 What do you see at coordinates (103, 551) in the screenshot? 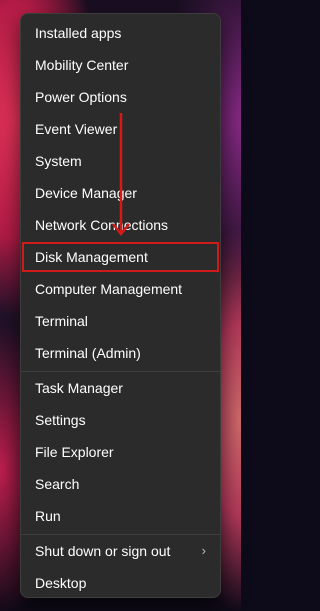
I see `menu-item-label: Shut down or sign out` at bounding box center [103, 551].